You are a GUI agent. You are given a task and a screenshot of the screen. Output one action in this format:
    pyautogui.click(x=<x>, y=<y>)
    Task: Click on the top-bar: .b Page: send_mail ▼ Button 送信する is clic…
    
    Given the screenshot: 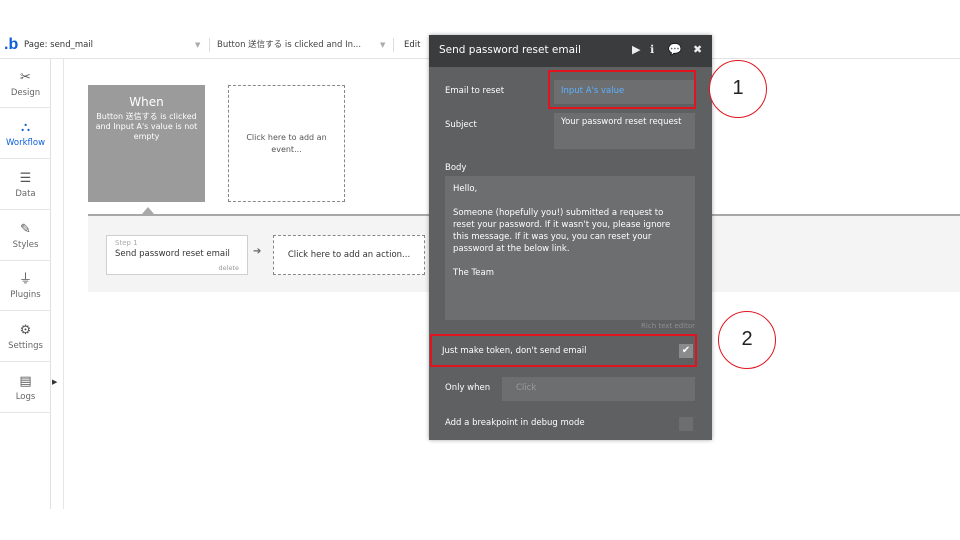 What is the action you would take?
    pyautogui.click(x=215, y=45)
    